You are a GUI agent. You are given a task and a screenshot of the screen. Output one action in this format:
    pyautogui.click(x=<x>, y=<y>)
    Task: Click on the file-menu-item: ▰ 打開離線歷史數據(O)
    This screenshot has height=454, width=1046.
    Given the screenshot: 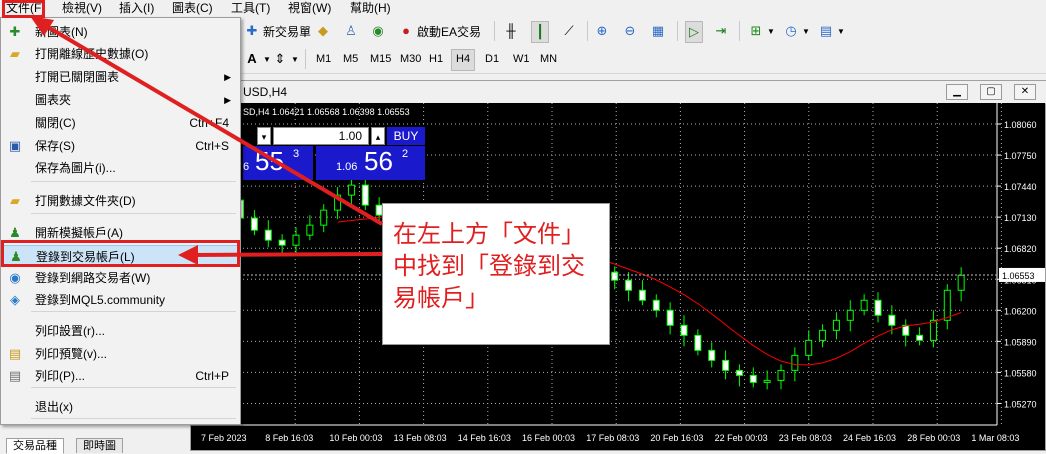 What is the action you would take?
    pyautogui.click(x=120, y=54)
    